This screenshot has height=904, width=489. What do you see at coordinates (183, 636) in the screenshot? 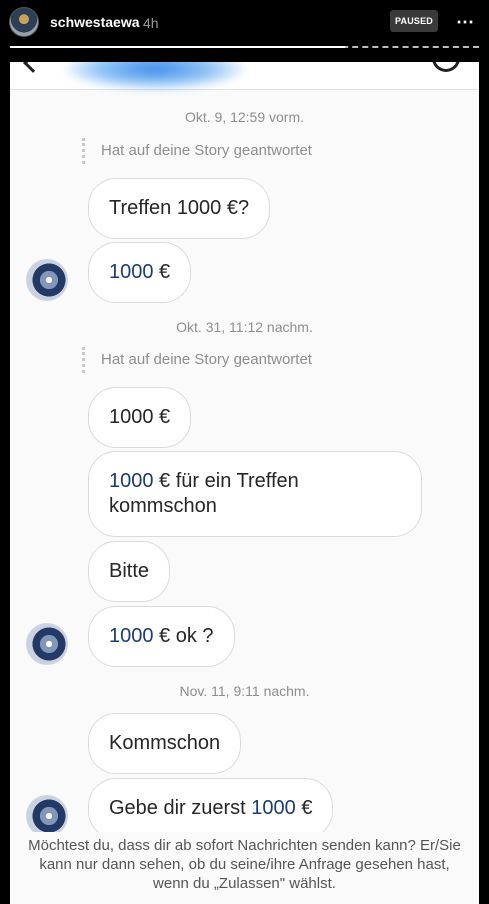
I see `message-text: € ok ?` at bounding box center [183, 636].